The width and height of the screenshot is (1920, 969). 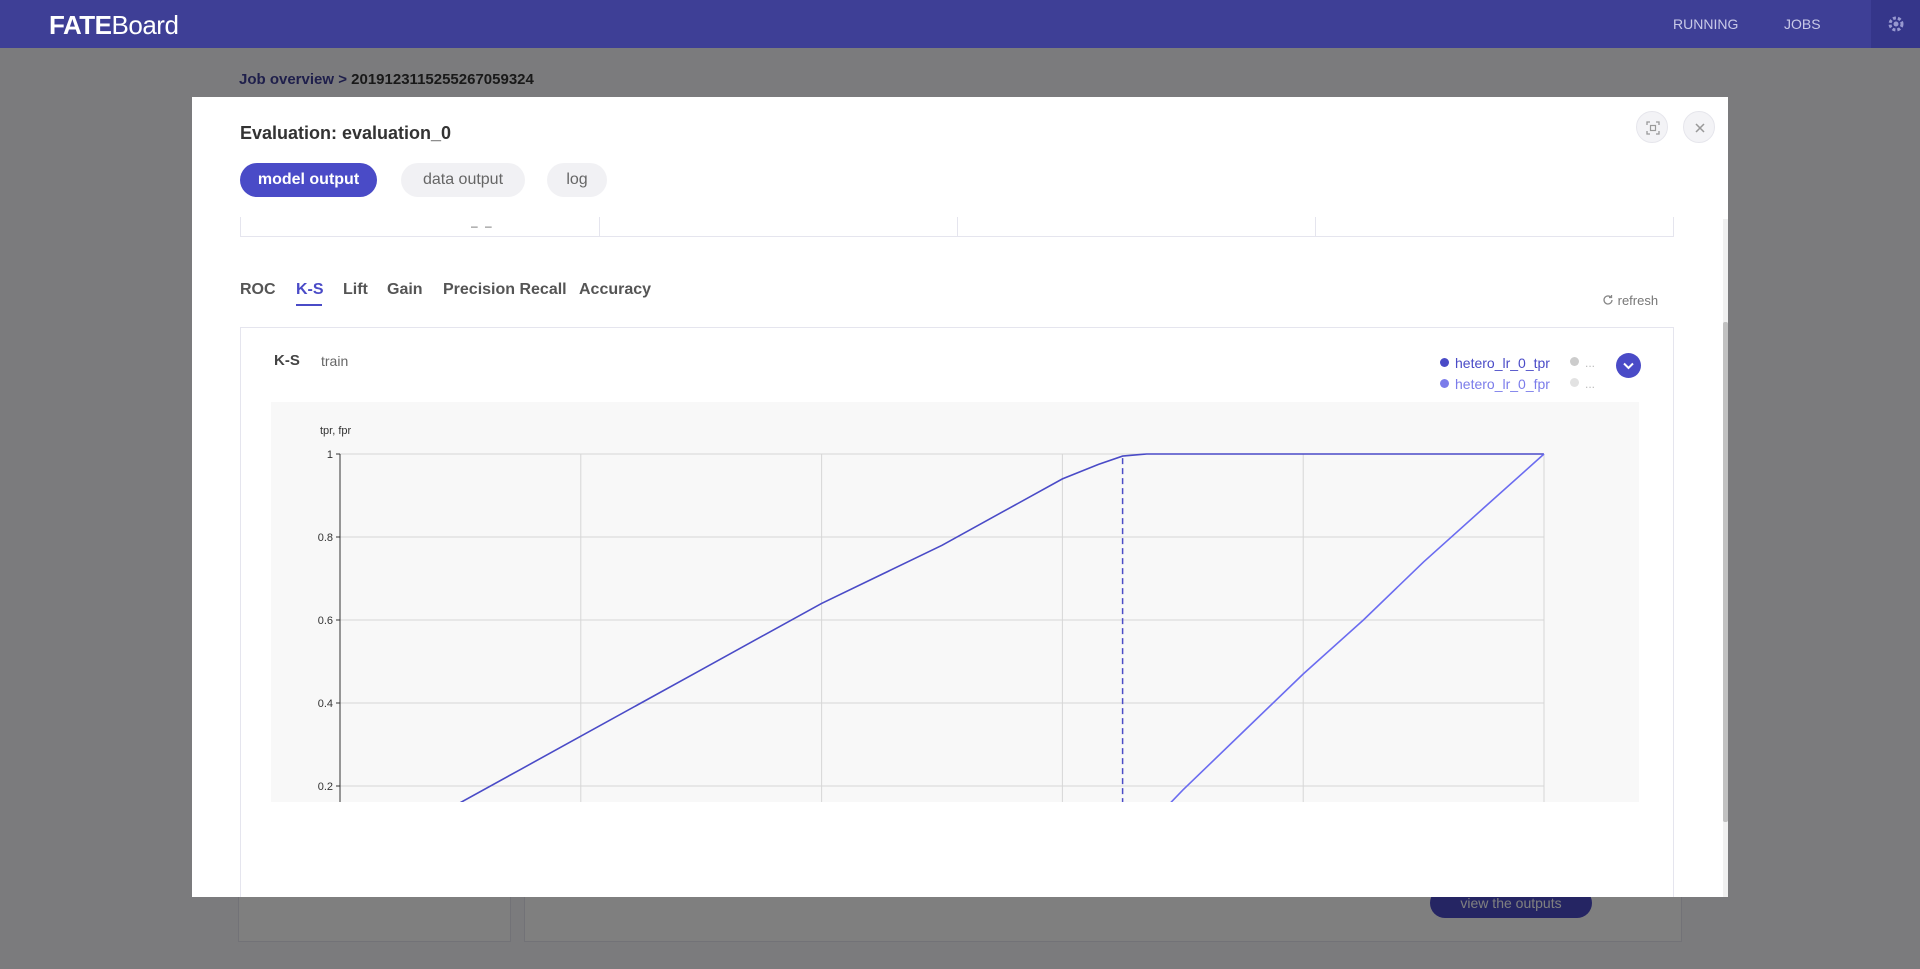 I want to click on y-tick-label: 0.6, so click(x=325, y=621).